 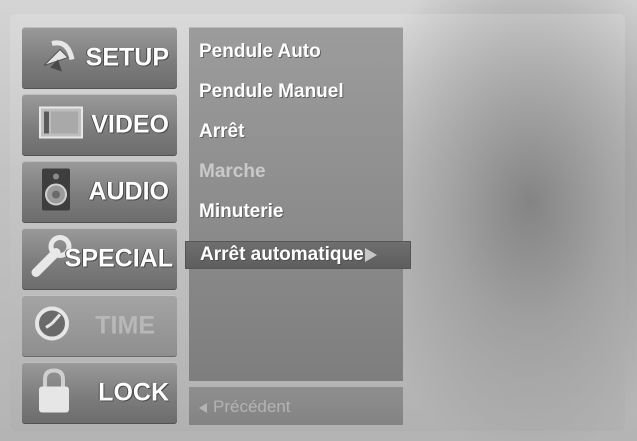 I want to click on menu-item-marche: Marche, so click(x=232, y=172).